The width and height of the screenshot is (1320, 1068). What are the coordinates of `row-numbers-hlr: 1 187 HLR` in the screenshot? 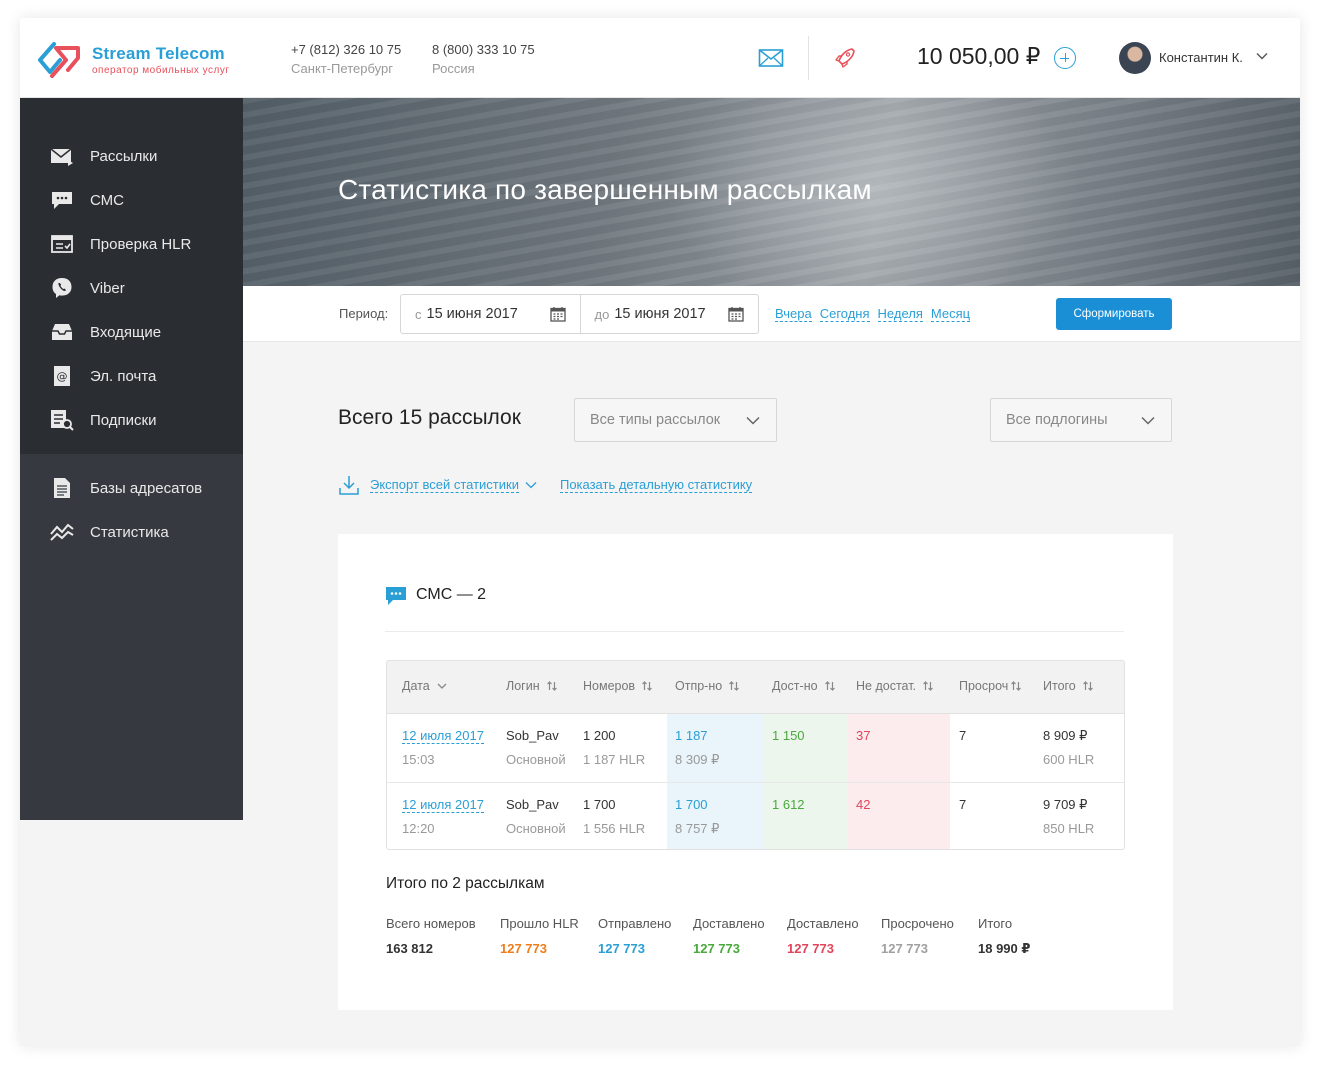 It's located at (614, 759).